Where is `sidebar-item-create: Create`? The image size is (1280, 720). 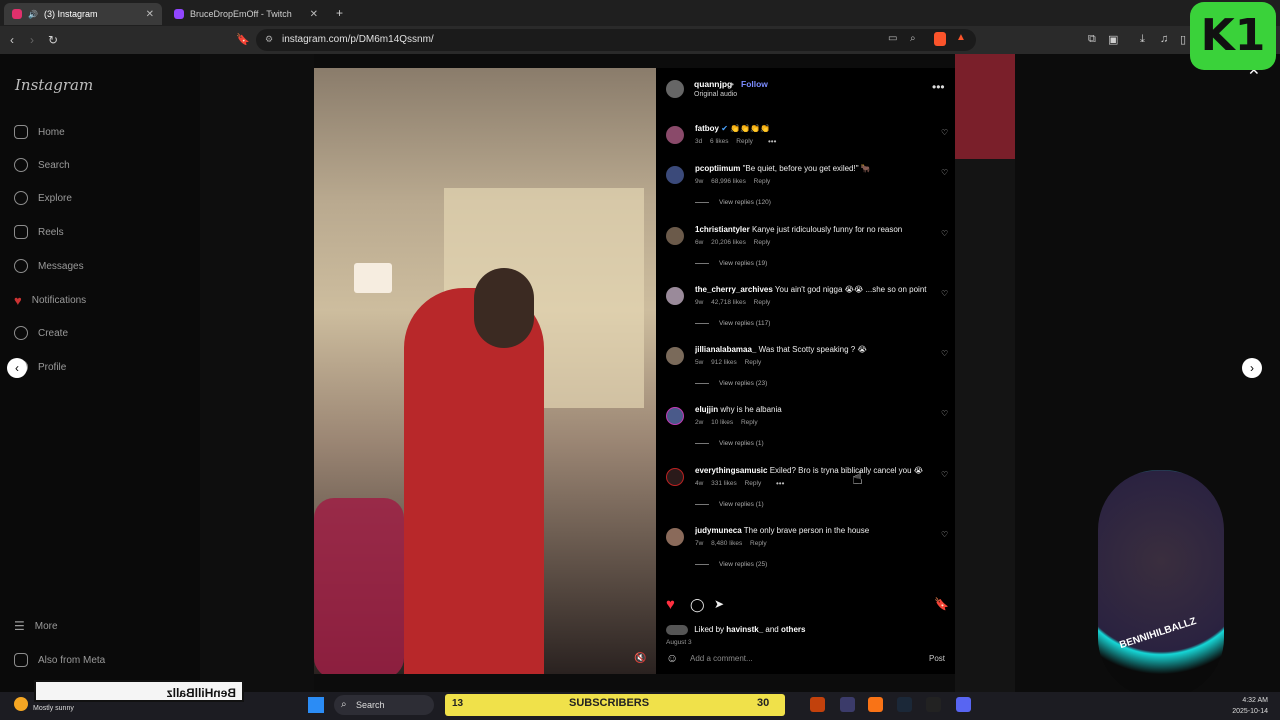 sidebar-item-create: Create is located at coordinates (41, 333).